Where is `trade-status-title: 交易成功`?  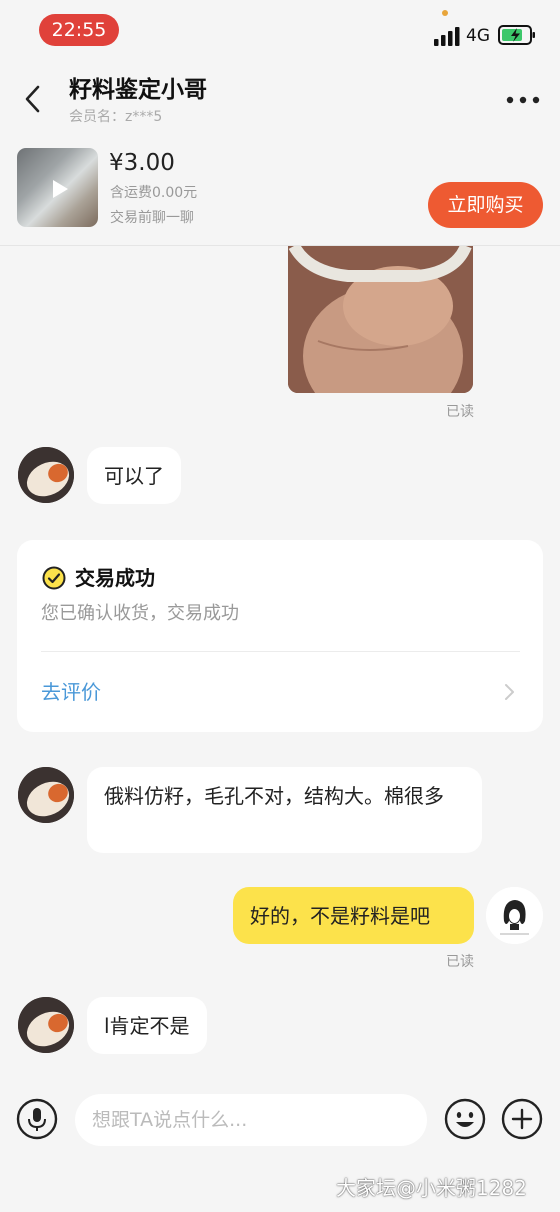 trade-status-title: 交易成功 is located at coordinates (115, 578).